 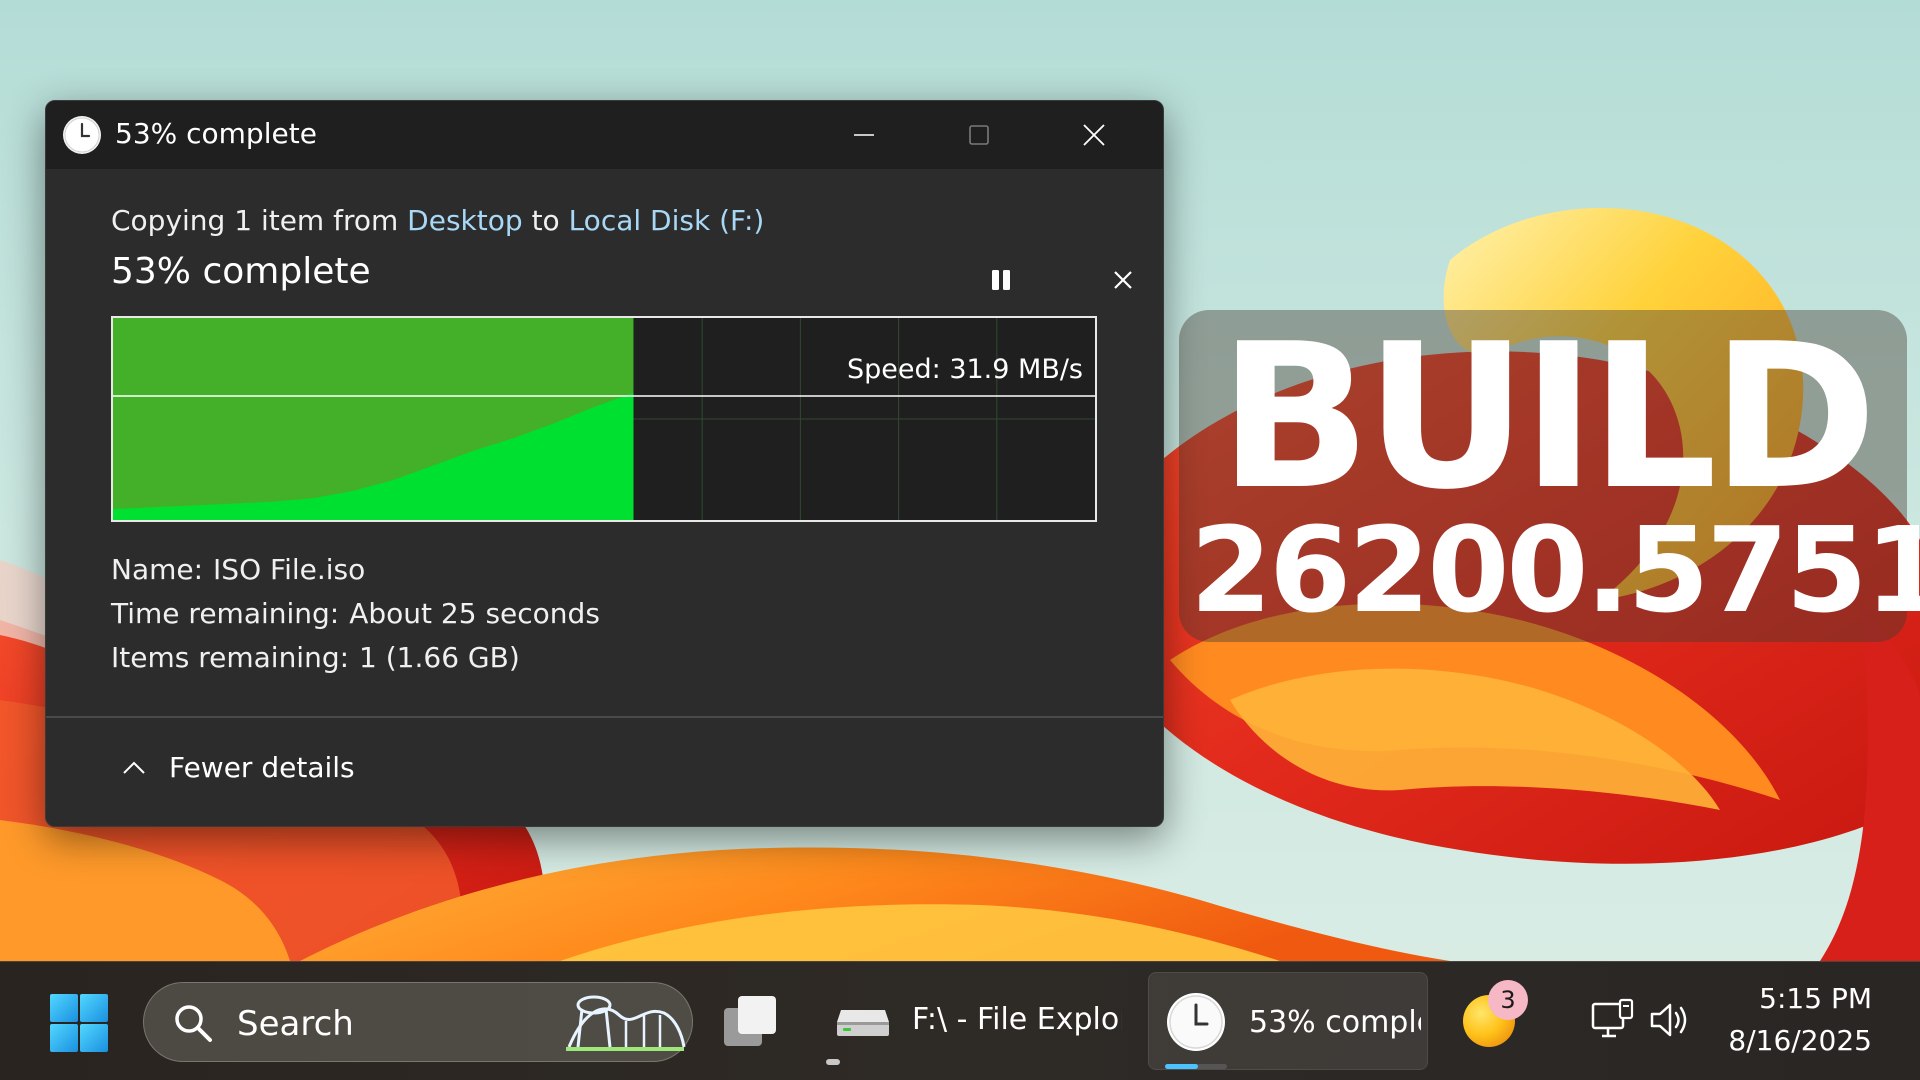 What do you see at coordinates (241, 271) in the screenshot?
I see `percent-complete-heading: 53% complete` at bounding box center [241, 271].